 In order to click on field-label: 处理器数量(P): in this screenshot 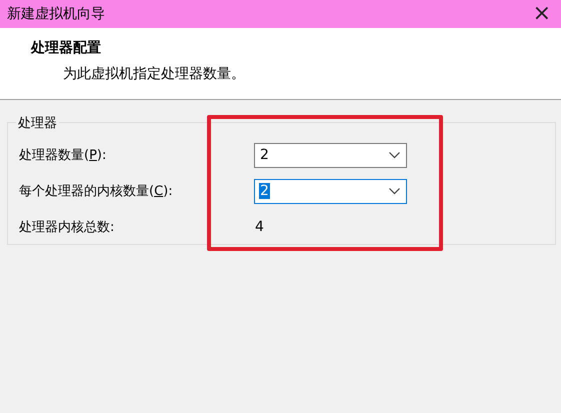, I will do `click(63, 155)`.